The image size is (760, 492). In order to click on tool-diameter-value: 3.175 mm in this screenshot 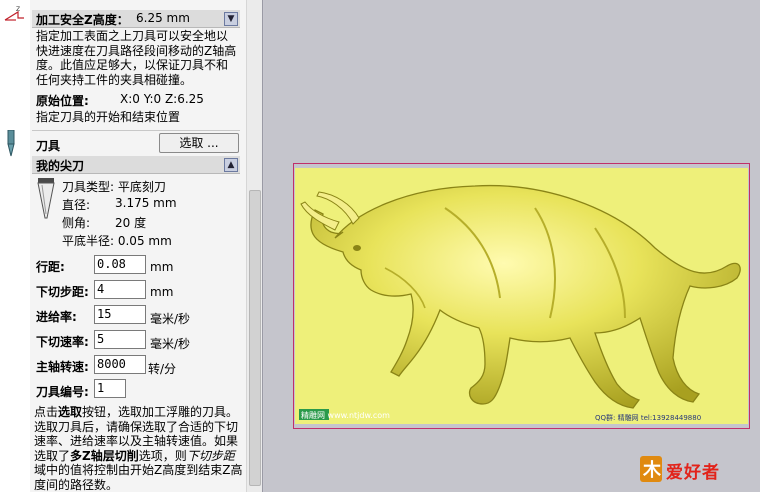, I will do `click(146, 203)`.